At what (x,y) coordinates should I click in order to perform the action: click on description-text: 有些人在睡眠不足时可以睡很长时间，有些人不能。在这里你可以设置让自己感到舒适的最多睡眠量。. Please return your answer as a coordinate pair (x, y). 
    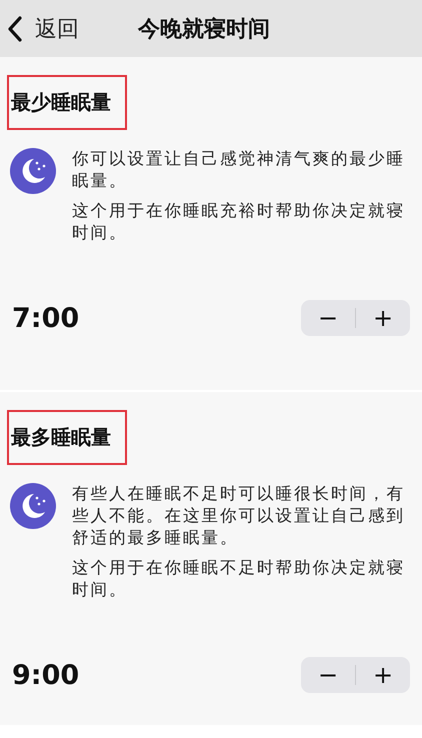
    Looking at the image, I should click on (239, 516).